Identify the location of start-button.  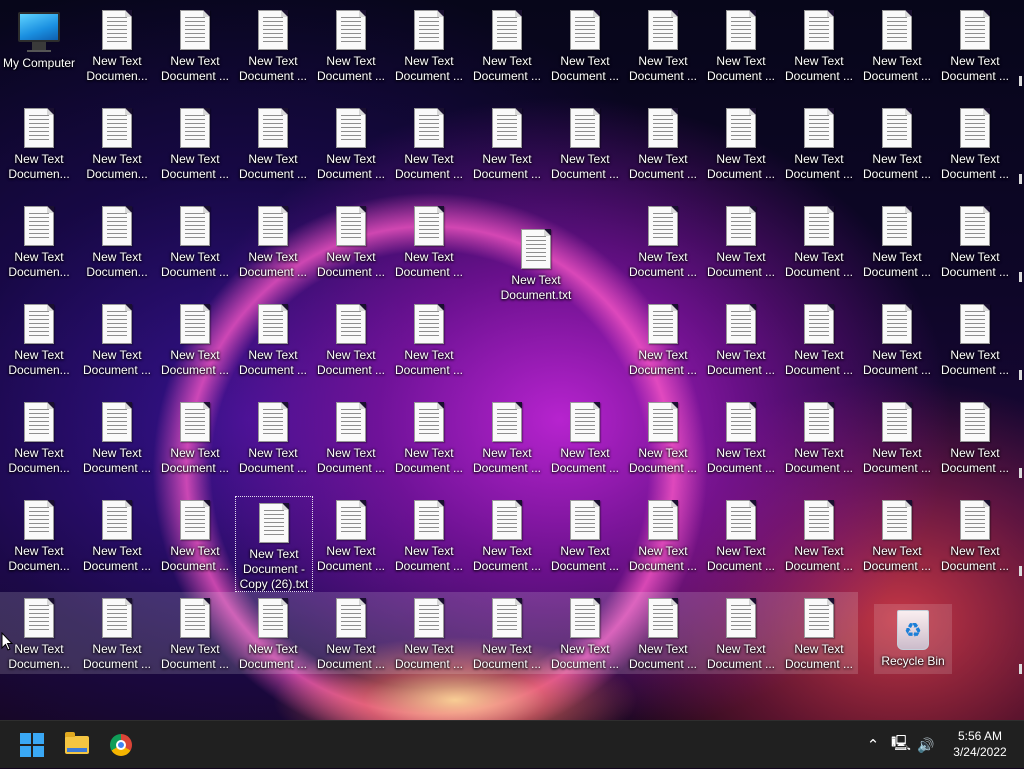
(32, 745).